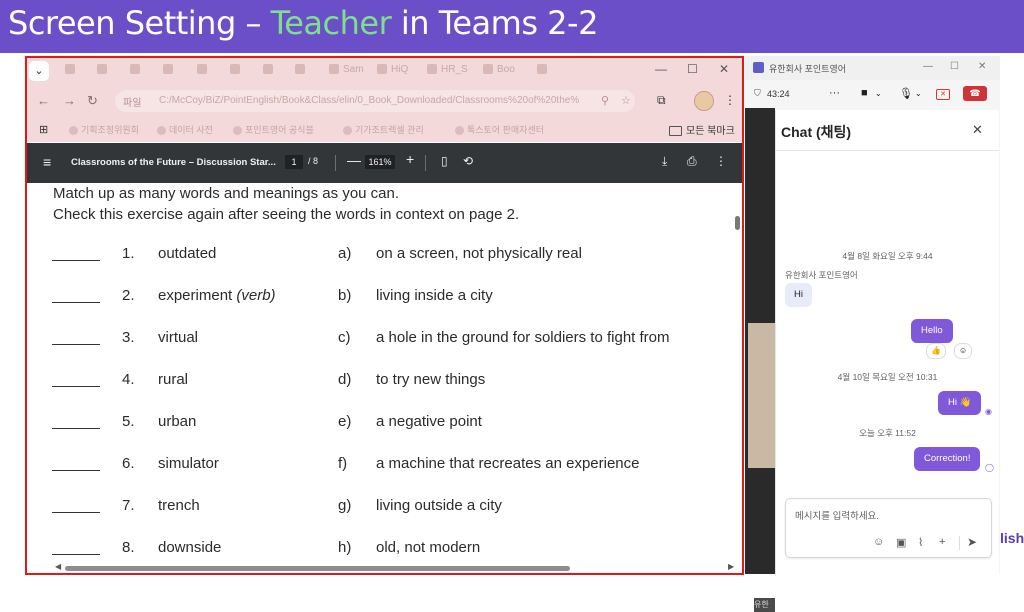  I want to click on zoom-level-input: 161%, so click(380, 162).